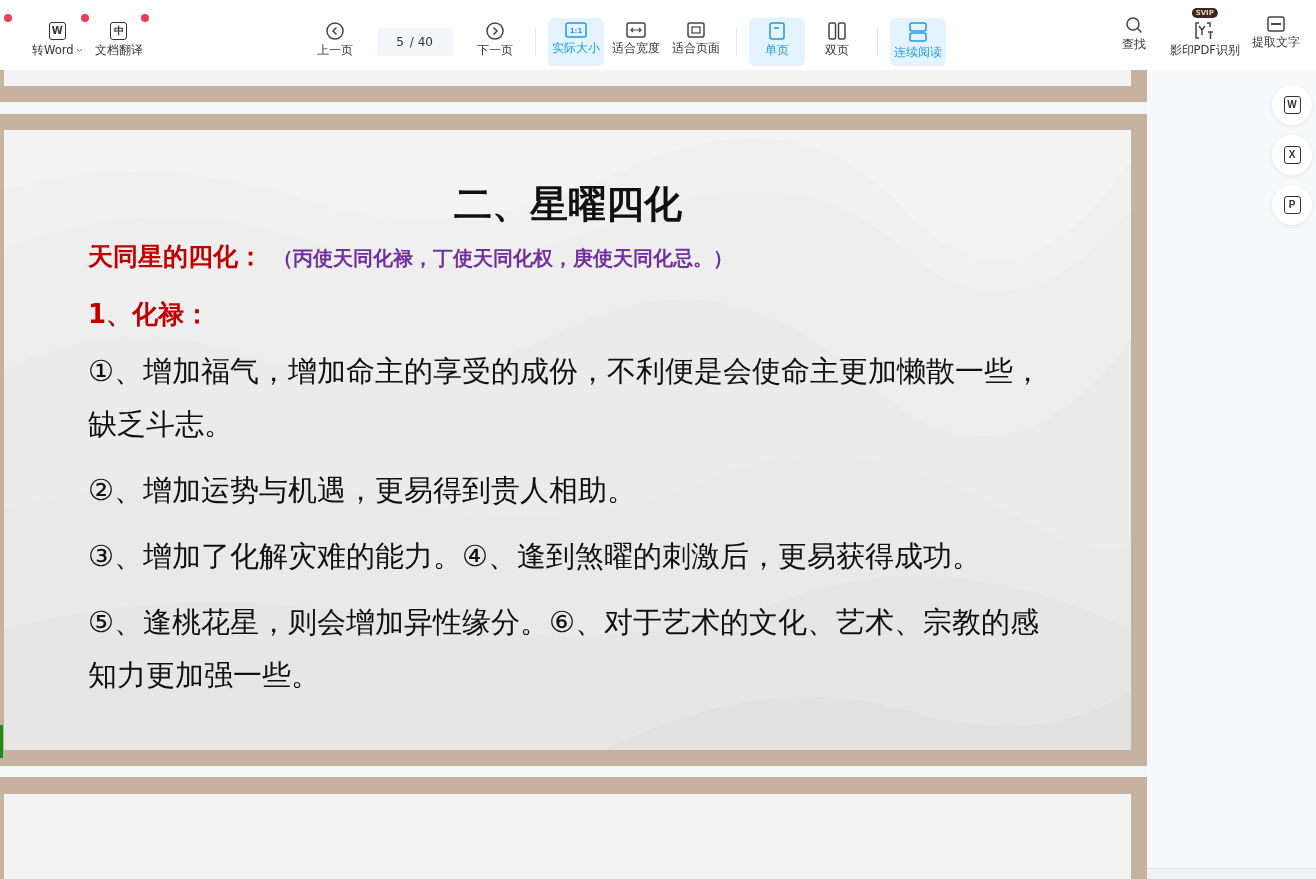 The image size is (1316, 879). Describe the element at coordinates (494, 42) in the screenshot. I see `next-page-button: 下一页` at that location.